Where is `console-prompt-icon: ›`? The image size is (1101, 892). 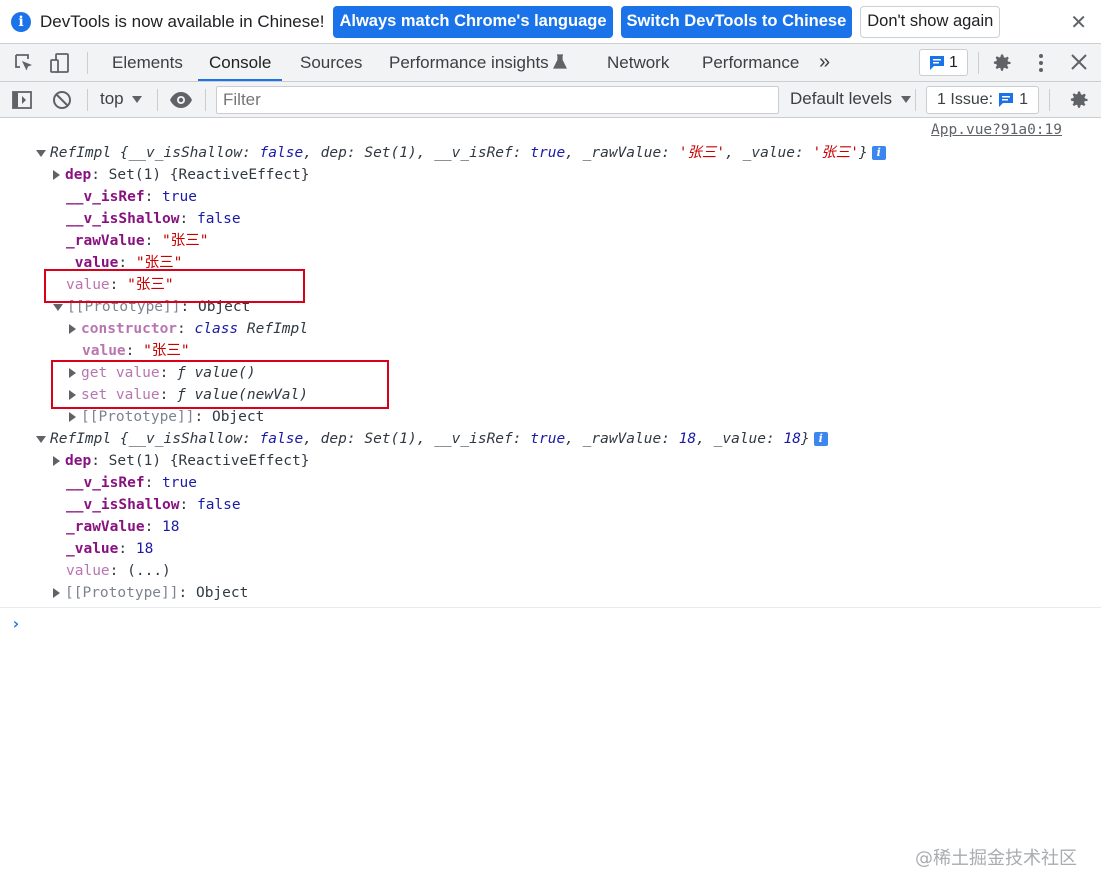
console-prompt-icon: › is located at coordinates (16, 623).